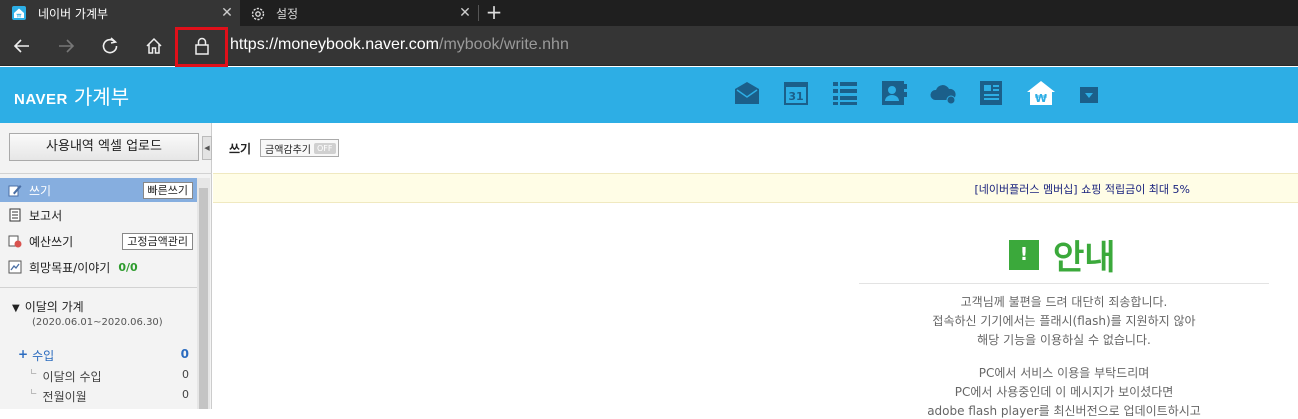  Describe the element at coordinates (240, 149) in the screenshot. I see `page-title: 쓰기` at that location.